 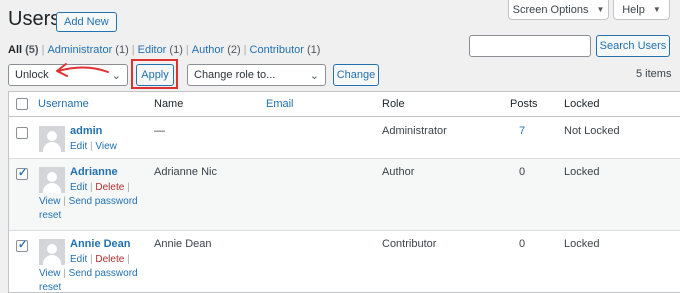 I want to click on search-input, so click(x=530, y=46).